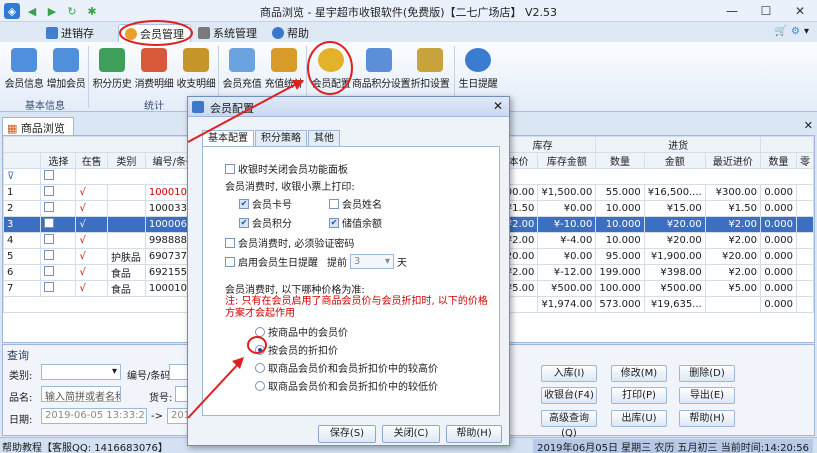 This screenshot has height=453, width=817. Describe the element at coordinates (112, 69) in the screenshot. I see `points-history-button: 积分历史` at that location.